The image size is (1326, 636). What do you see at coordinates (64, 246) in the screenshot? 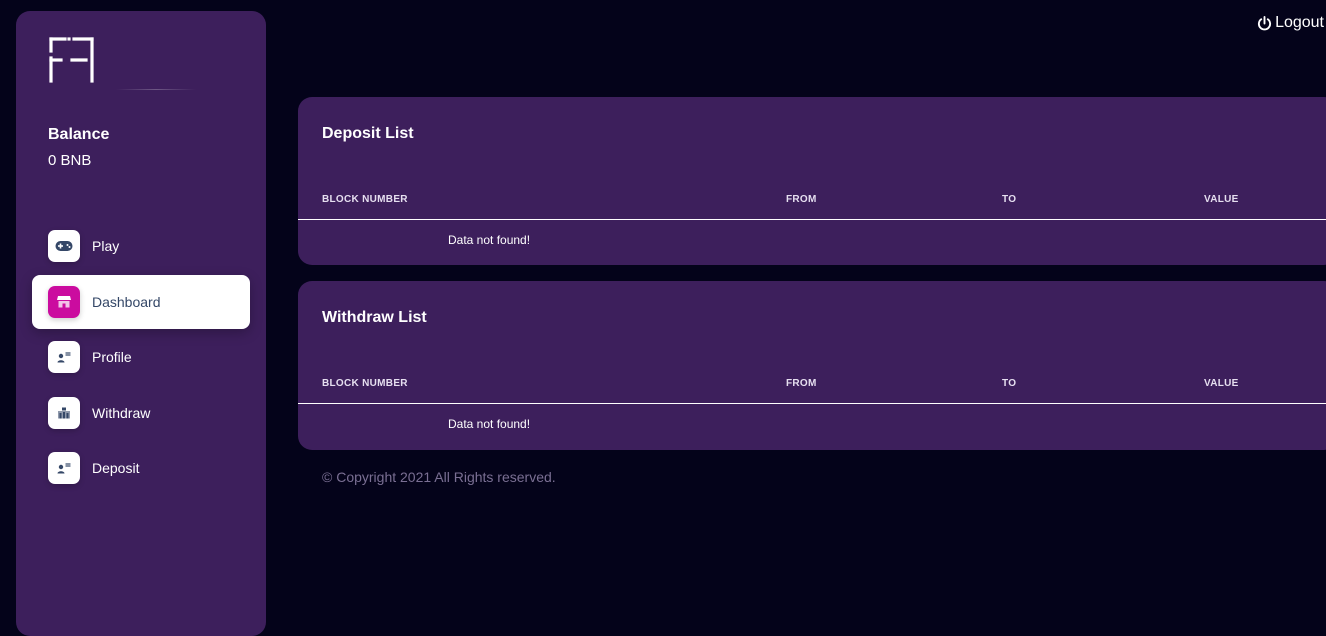
I see `gamepad-icon` at bounding box center [64, 246].